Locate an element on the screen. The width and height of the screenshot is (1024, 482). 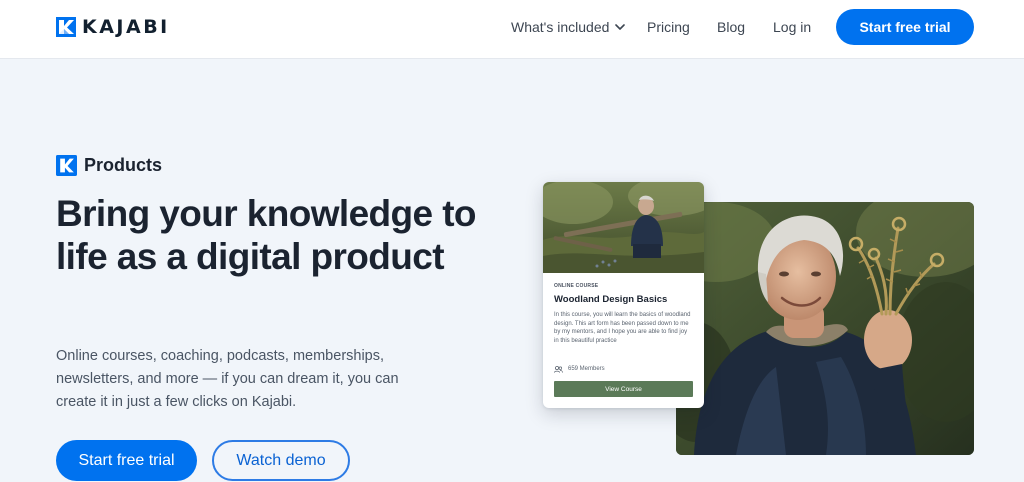
course-members: 659 Members is located at coordinates (579, 369).